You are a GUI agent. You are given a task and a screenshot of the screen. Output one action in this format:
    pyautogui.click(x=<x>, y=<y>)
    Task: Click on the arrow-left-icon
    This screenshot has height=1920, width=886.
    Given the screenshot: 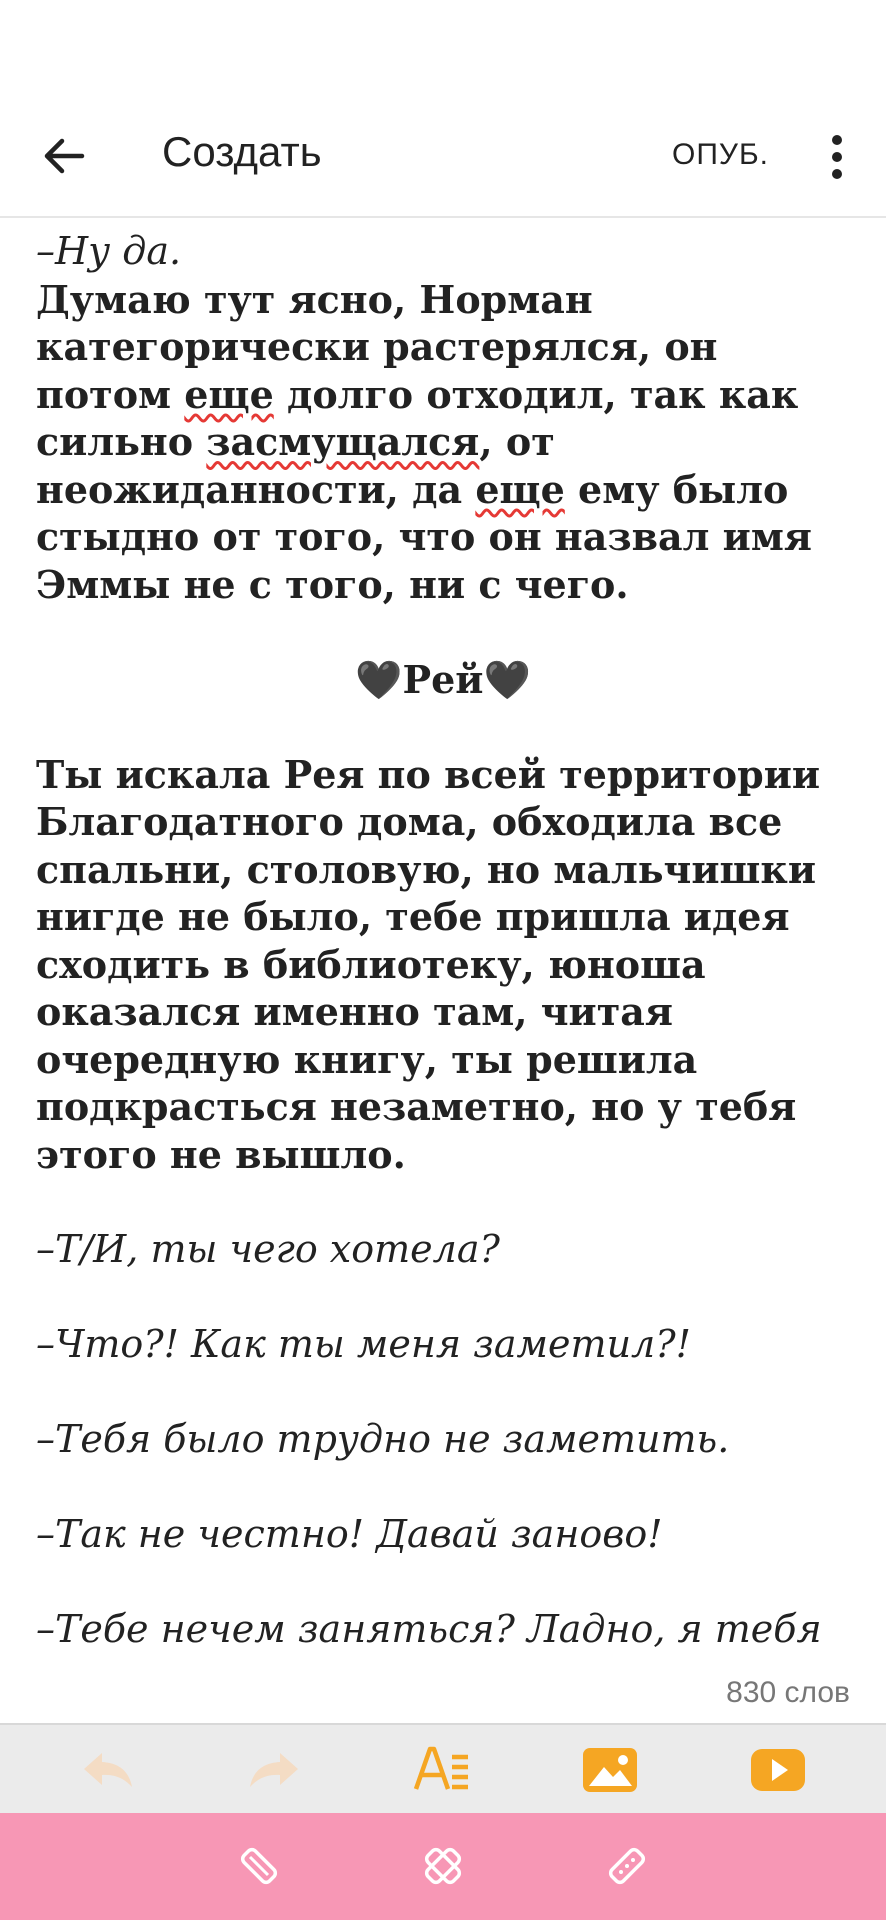 What is the action you would take?
    pyautogui.click(x=64, y=156)
    